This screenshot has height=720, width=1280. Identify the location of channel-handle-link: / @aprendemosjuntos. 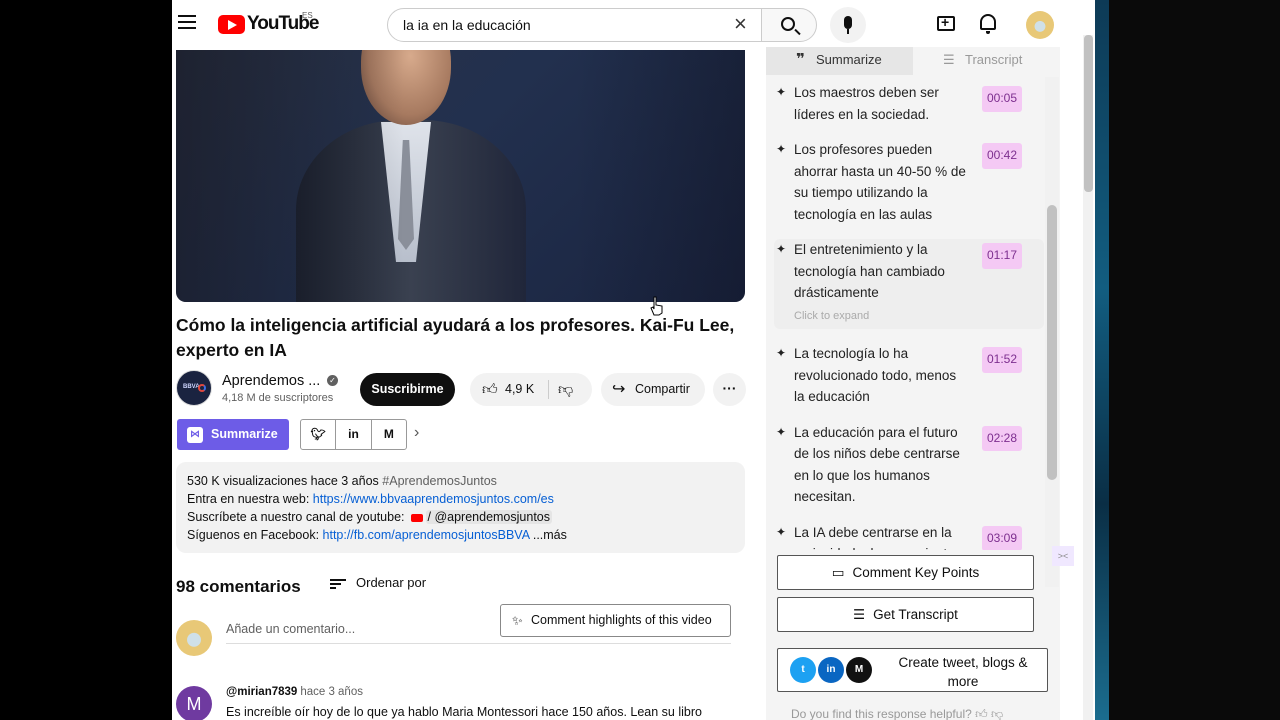
(488, 517).